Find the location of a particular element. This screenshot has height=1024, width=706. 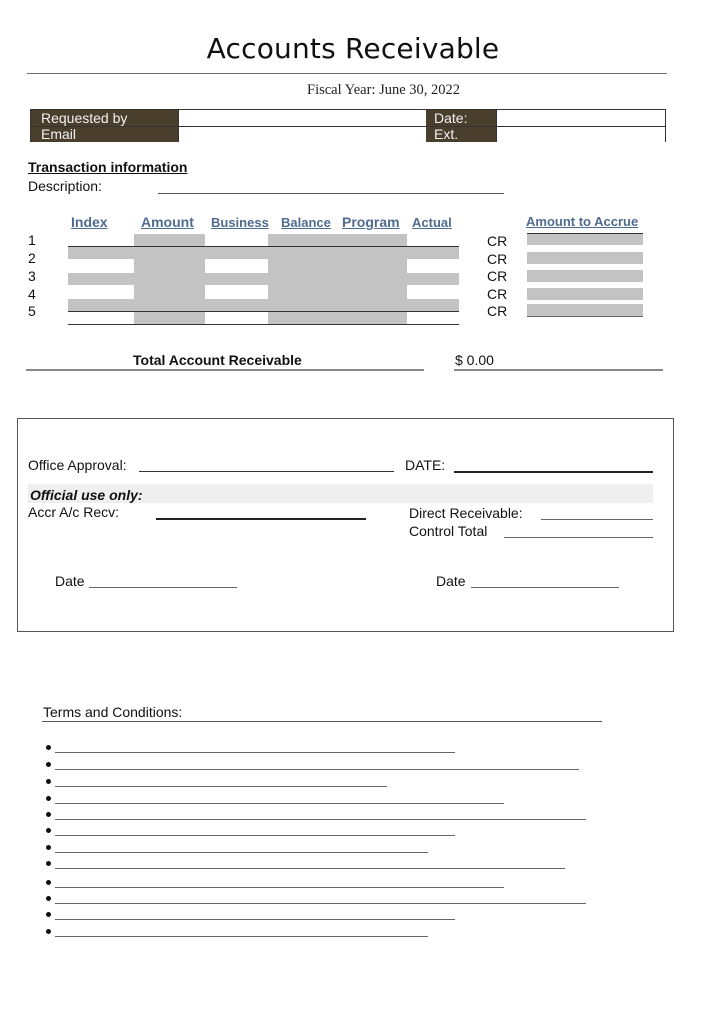

office-approval-label: Office Approval: is located at coordinates (77, 465).